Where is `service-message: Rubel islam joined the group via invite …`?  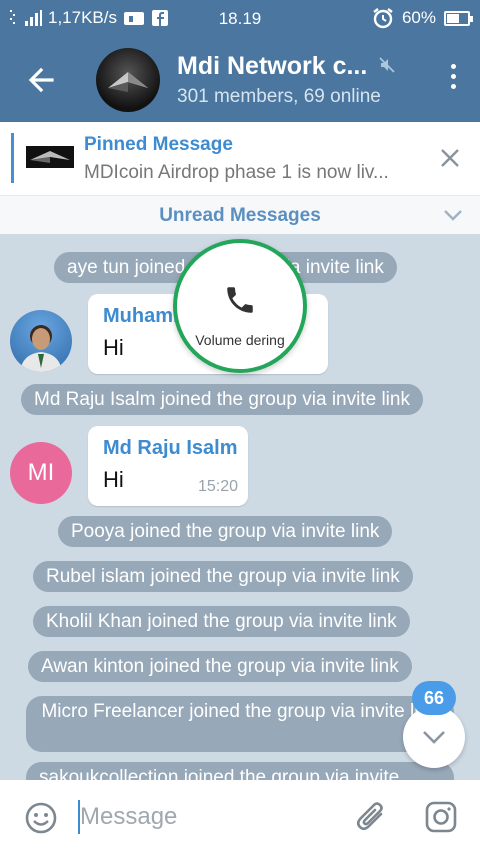 service-message: Rubel islam joined the group via invite … is located at coordinates (223, 576).